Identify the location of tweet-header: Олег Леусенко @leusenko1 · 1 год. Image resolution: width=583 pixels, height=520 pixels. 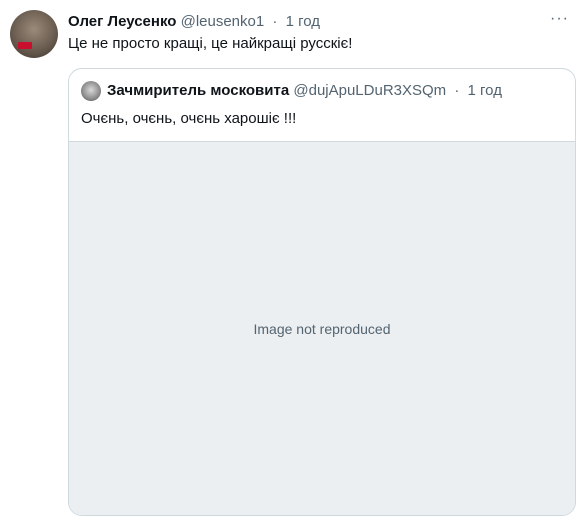
(194, 22).